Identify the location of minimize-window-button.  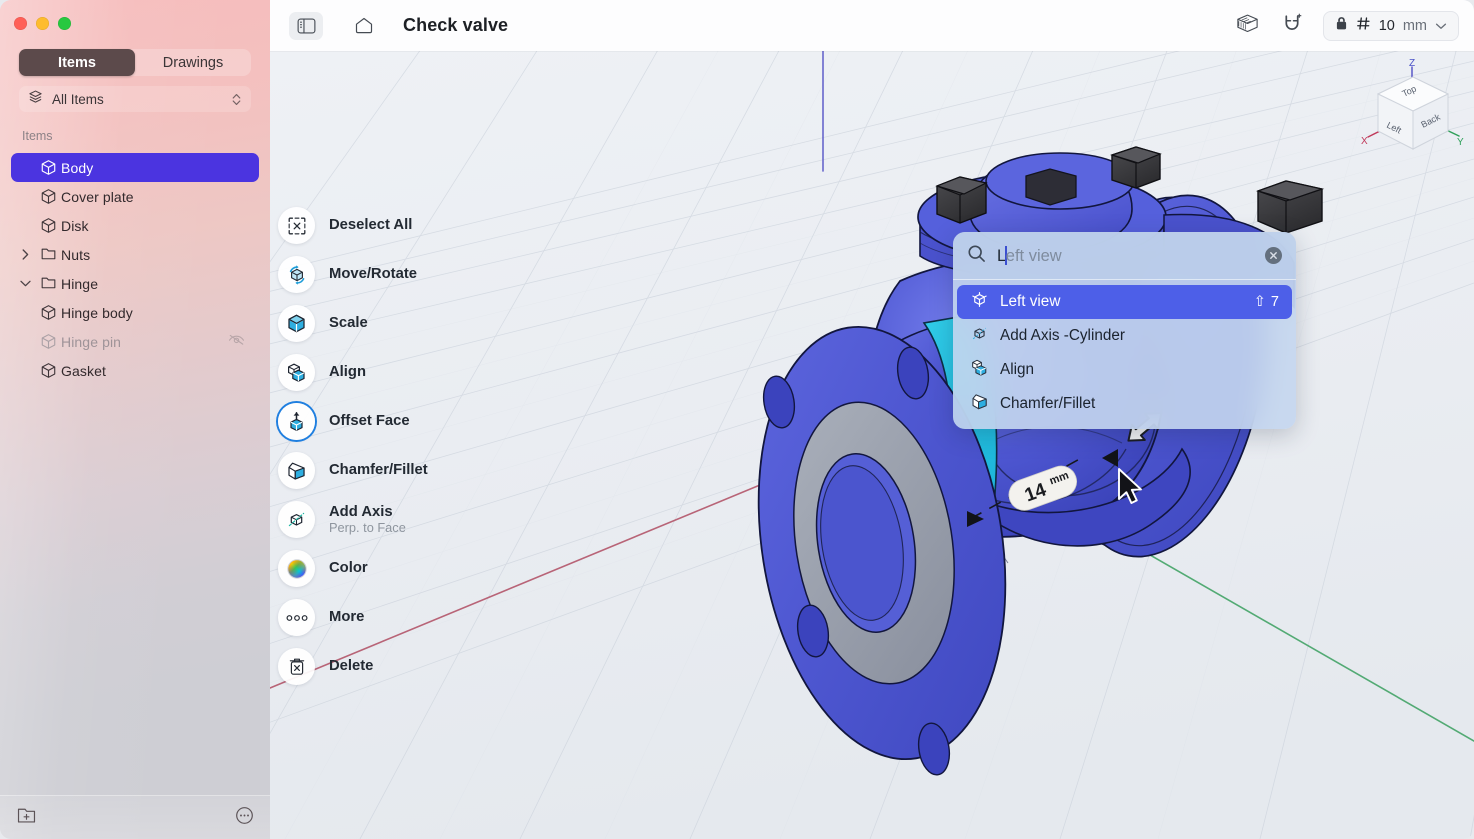
(42, 23).